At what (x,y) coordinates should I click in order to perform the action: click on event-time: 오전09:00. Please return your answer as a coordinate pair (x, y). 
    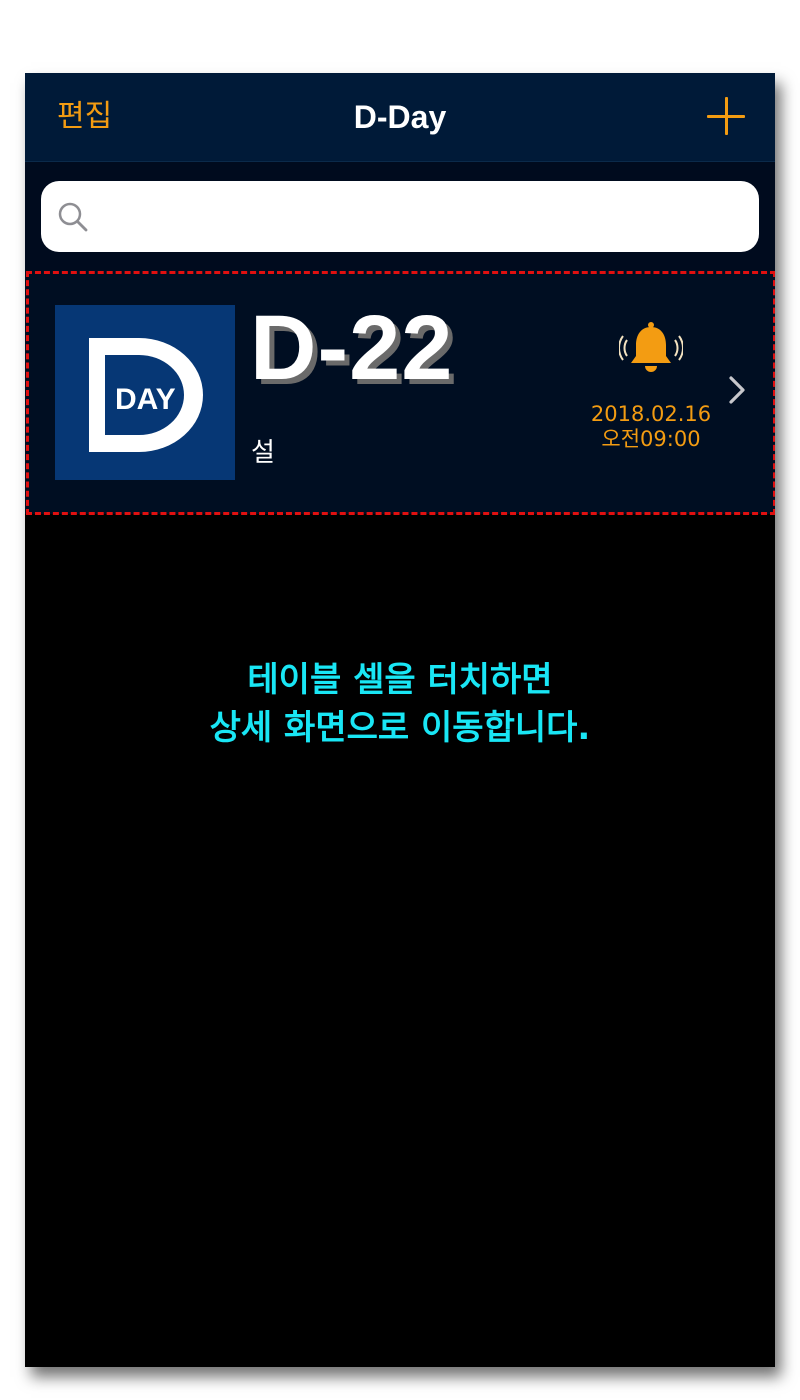
    Looking at the image, I should click on (651, 439).